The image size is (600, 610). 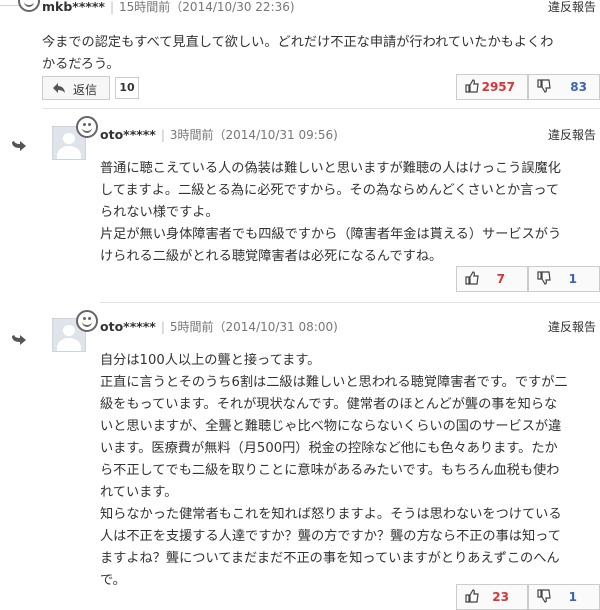 I want to click on comment-meta: oto***** | 5時間前（2014/10/31 08:00), so click(x=219, y=326).